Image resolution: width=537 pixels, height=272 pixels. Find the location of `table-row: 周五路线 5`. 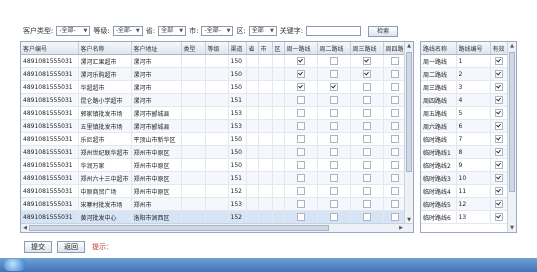

table-row: 周五路线 5 is located at coordinates (465, 113).